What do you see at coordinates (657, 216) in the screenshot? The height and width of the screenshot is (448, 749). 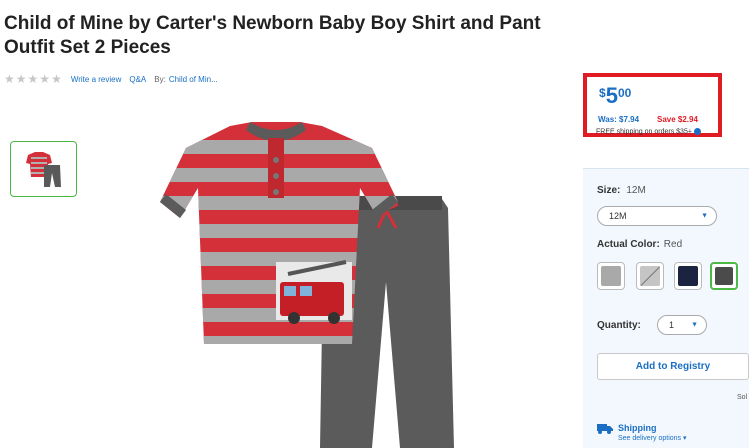 I see `size-dropdown: 12M ▼` at bounding box center [657, 216].